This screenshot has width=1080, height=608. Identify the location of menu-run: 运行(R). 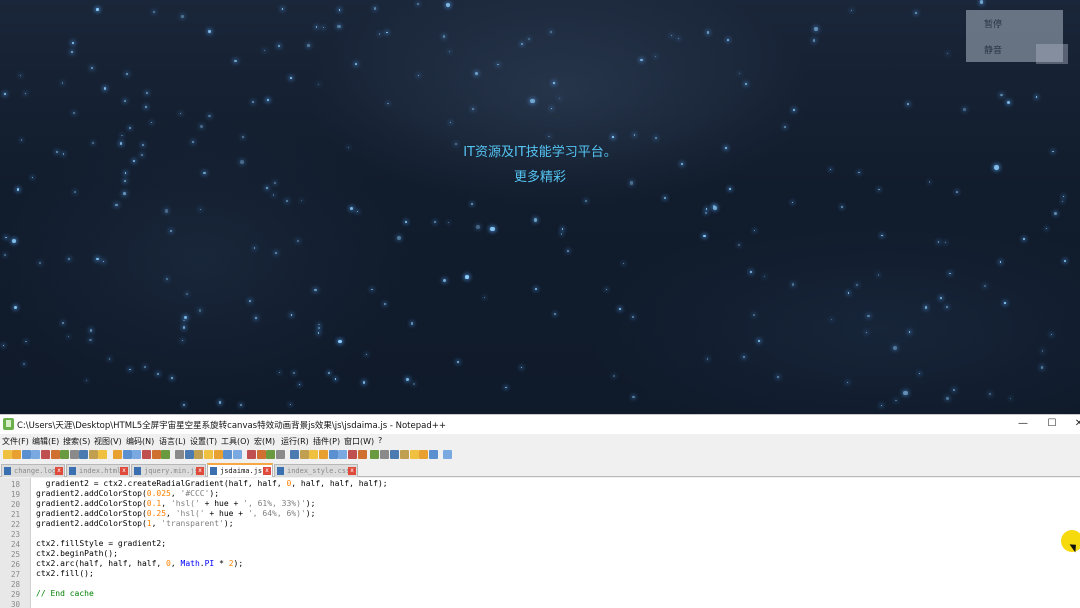
(295, 441).